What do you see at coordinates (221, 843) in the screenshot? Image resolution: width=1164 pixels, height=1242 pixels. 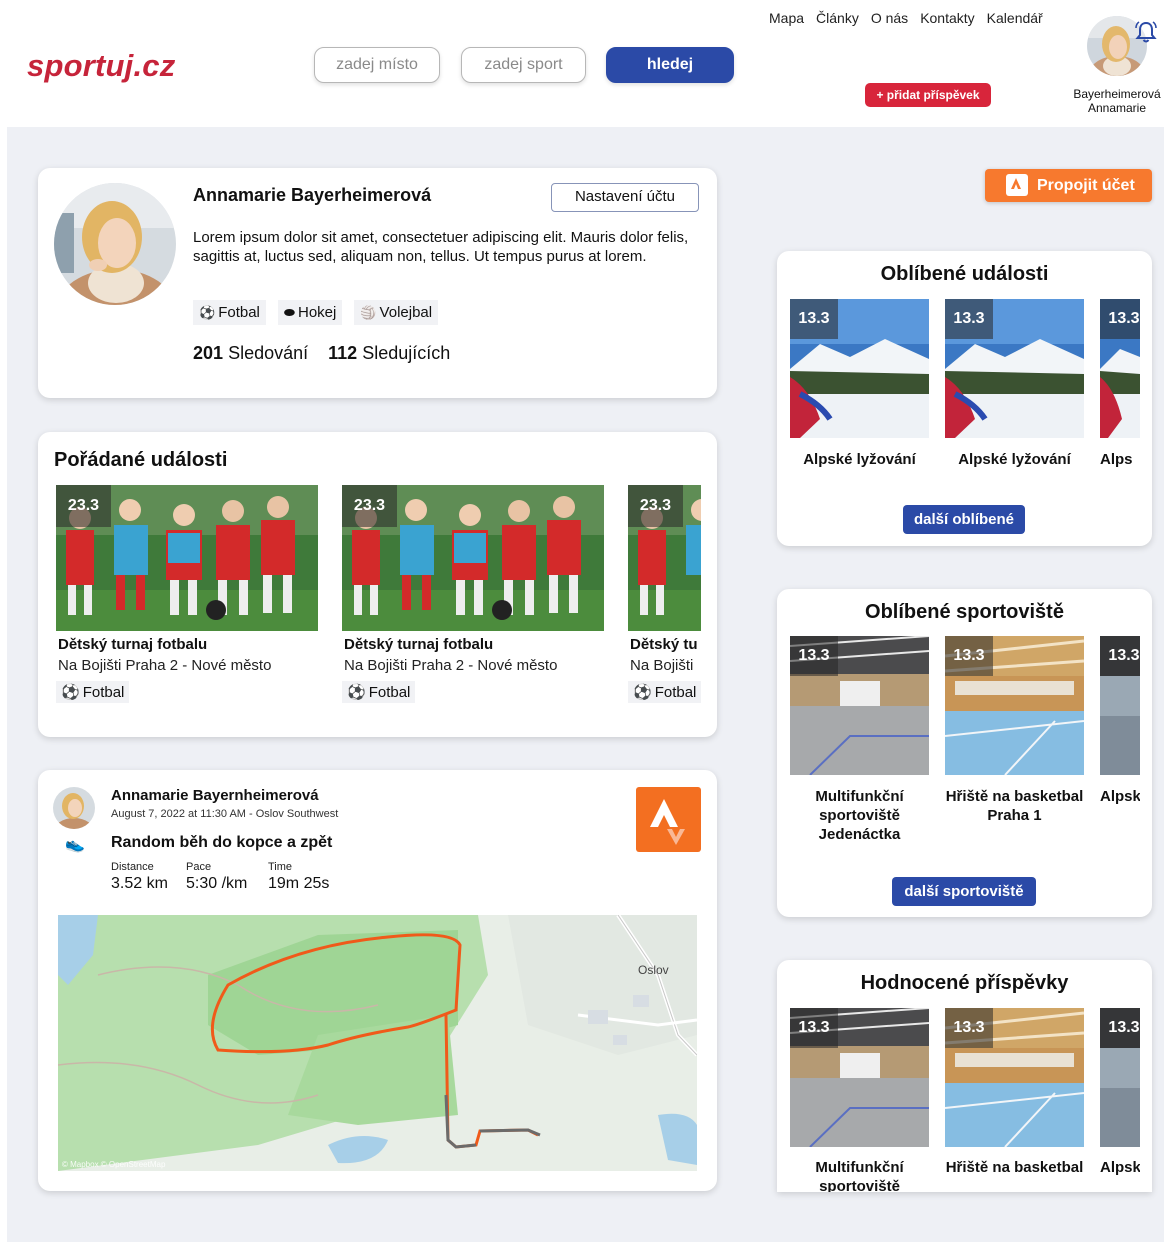 I see `activity-title: Random běh do kopce a zpět` at bounding box center [221, 843].